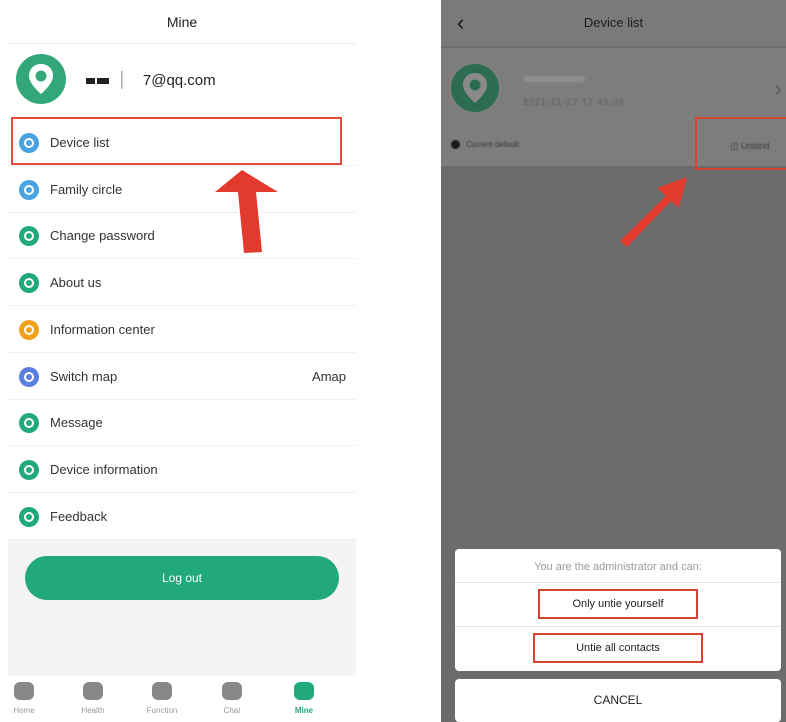 This screenshot has width=786, height=722. I want to click on device-avatar, so click(475, 88).